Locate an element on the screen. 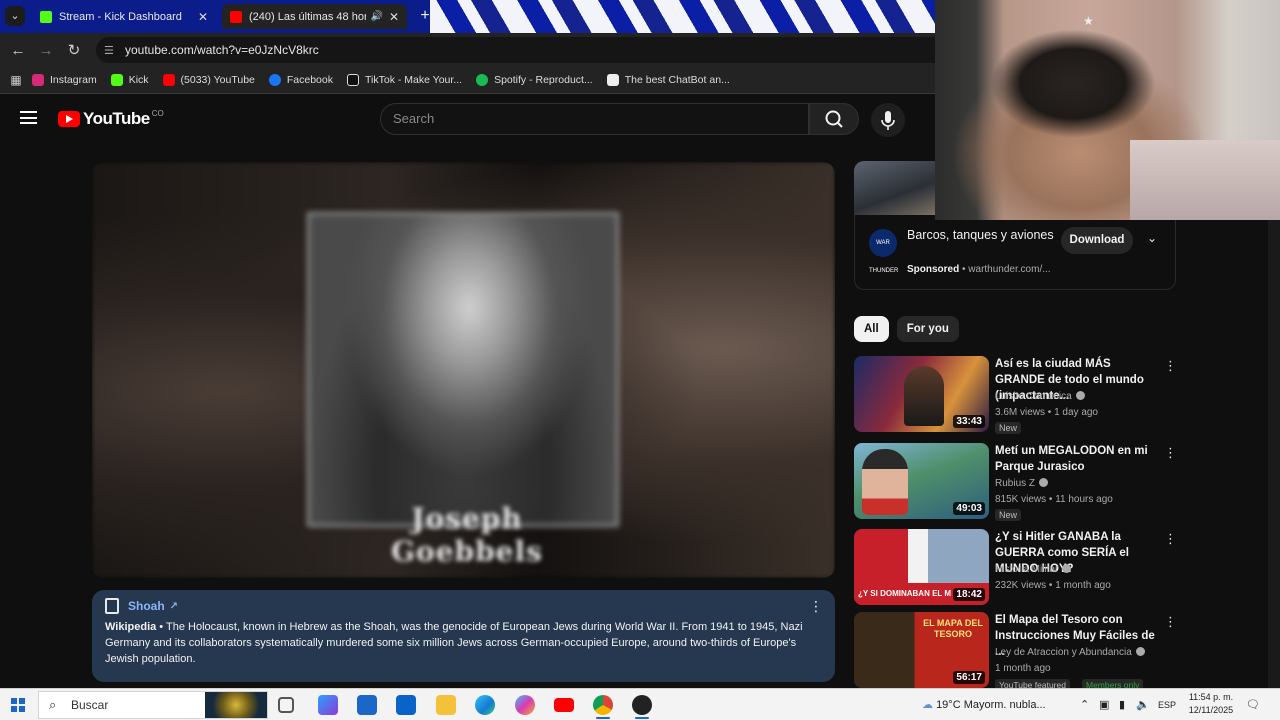 The image size is (1280, 720). bookmark-kick: Kick is located at coordinates (129, 80).